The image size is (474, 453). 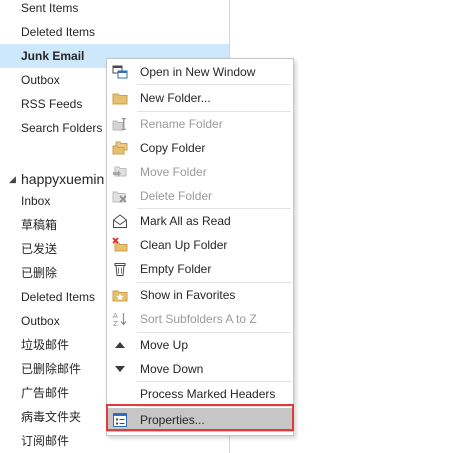 What do you see at coordinates (45, 345) in the screenshot?
I see `folder-label: 垃圾邮件` at bounding box center [45, 345].